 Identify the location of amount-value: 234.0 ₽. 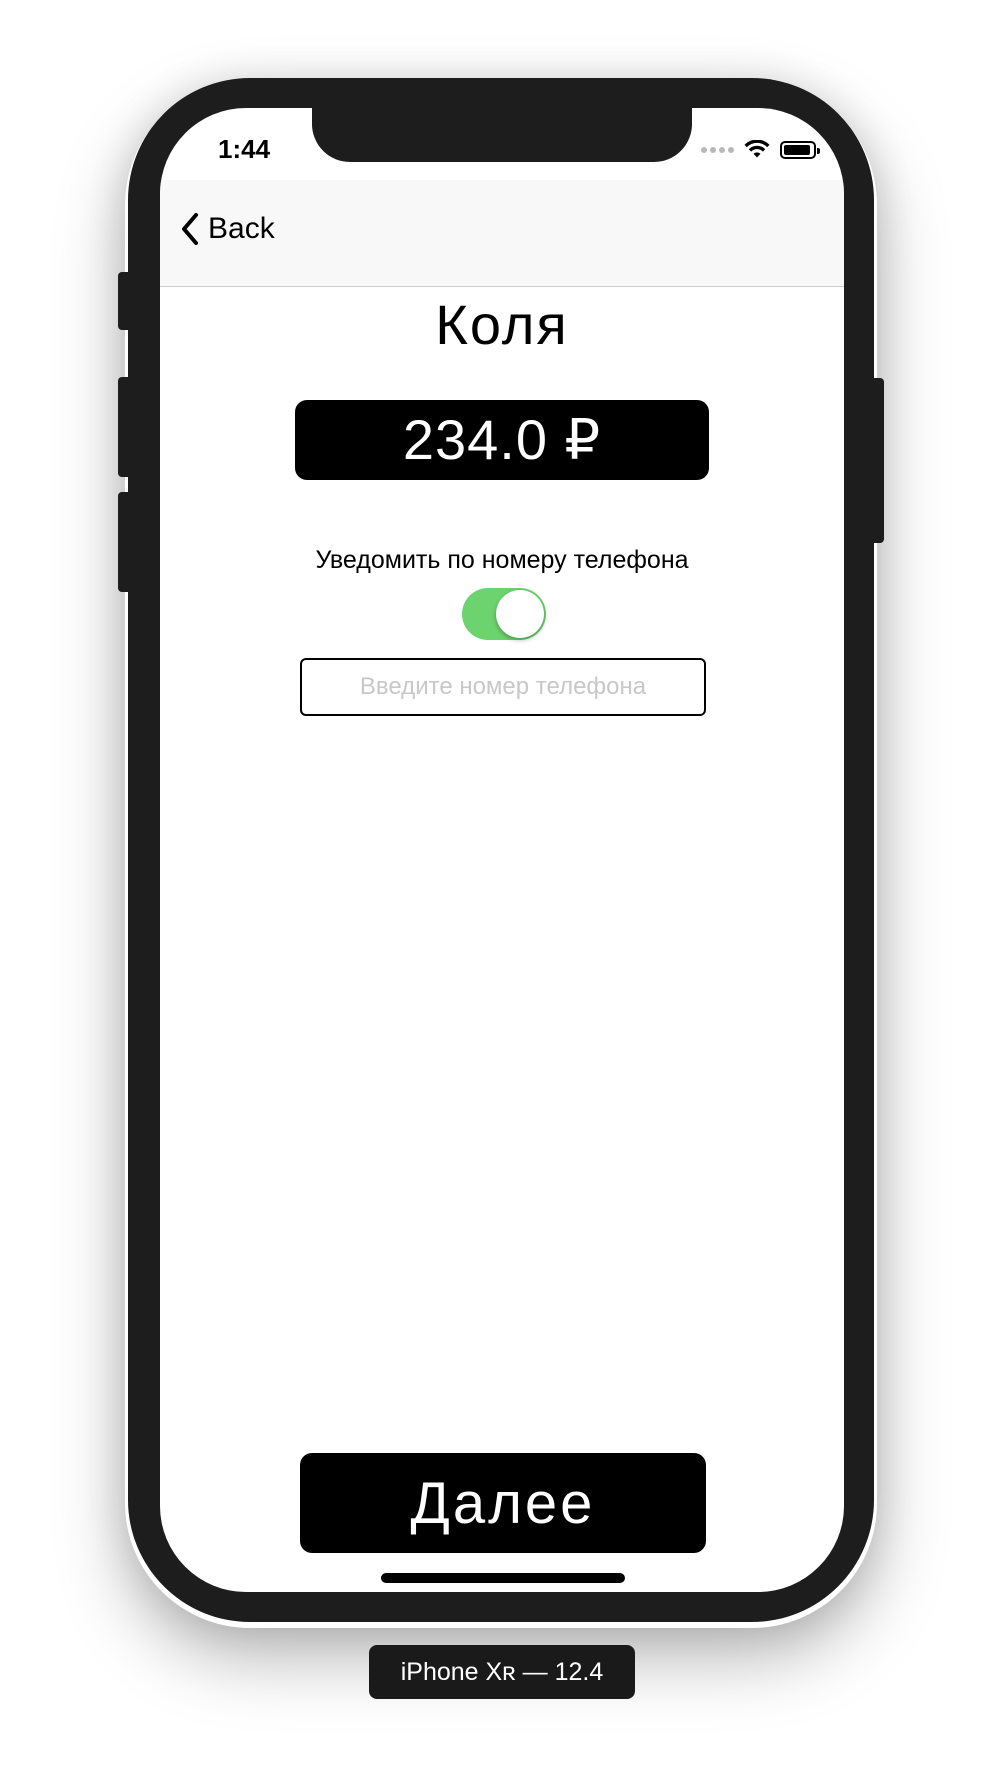
(502, 439).